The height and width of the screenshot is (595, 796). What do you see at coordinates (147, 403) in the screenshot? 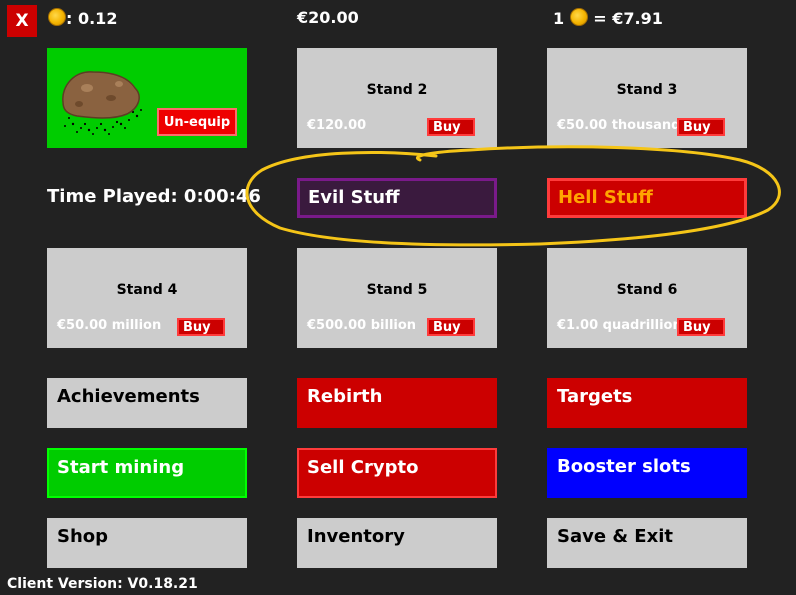
I see `achievements-button: Achievements` at bounding box center [147, 403].